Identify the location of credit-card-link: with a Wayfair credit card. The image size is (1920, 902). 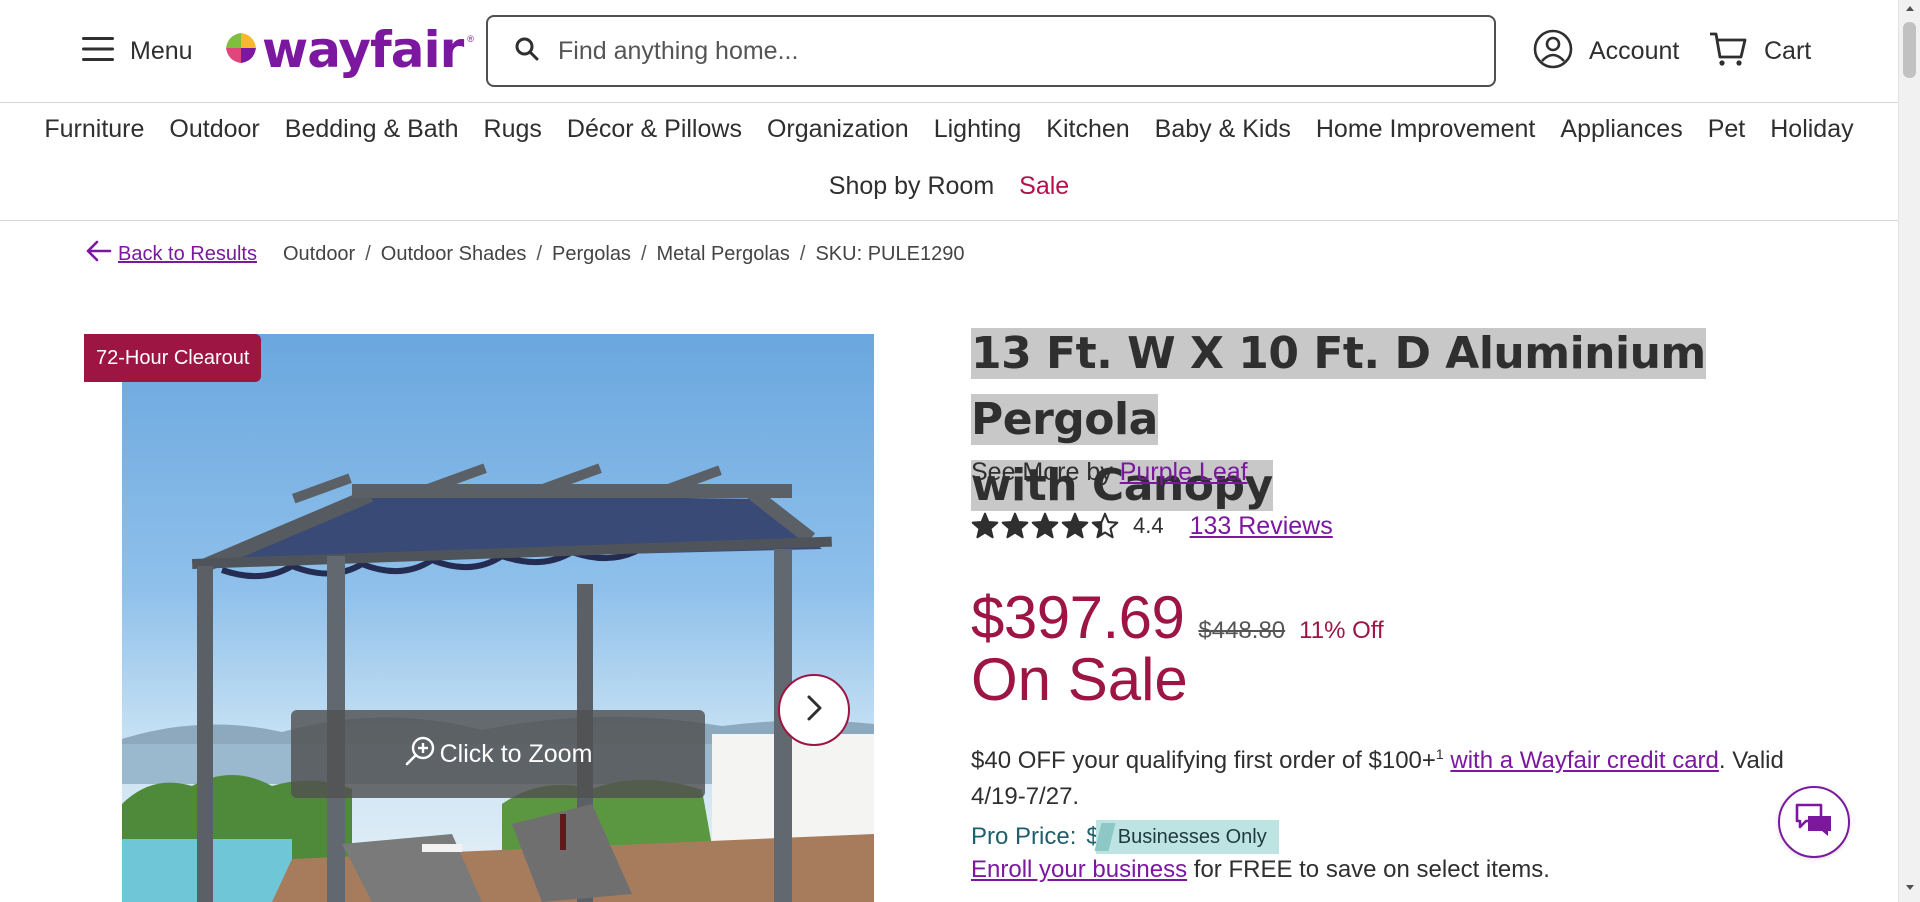
(1584, 760).